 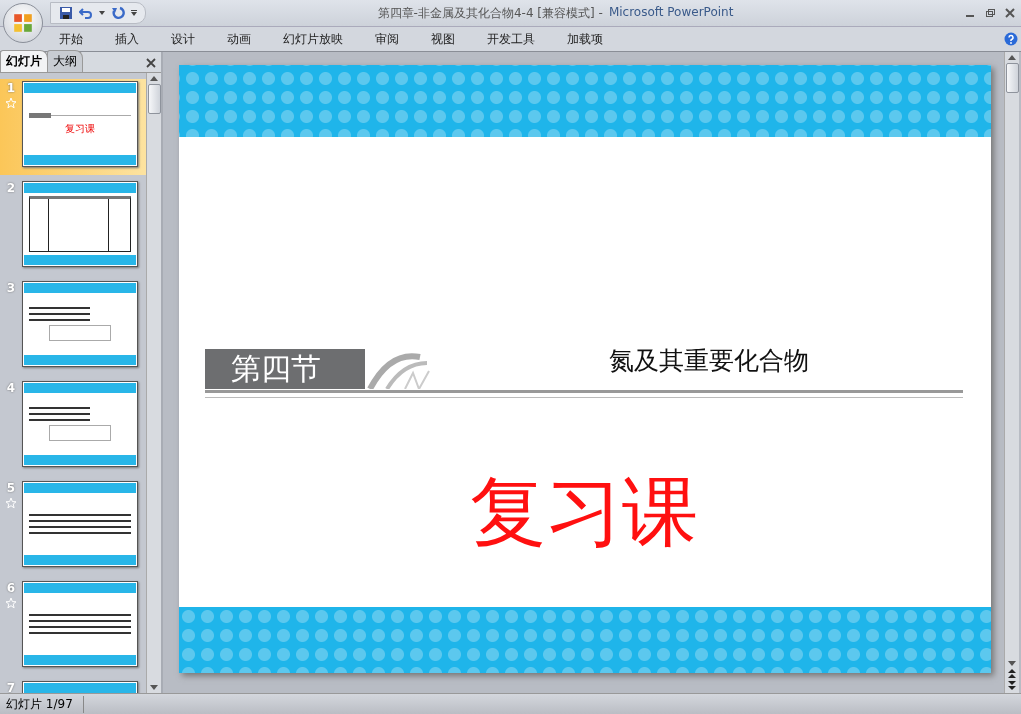 What do you see at coordinates (313, 39) in the screenshot?
I see `ribbon-tab: 幻灯片放映` at bounding box center [313, 39].